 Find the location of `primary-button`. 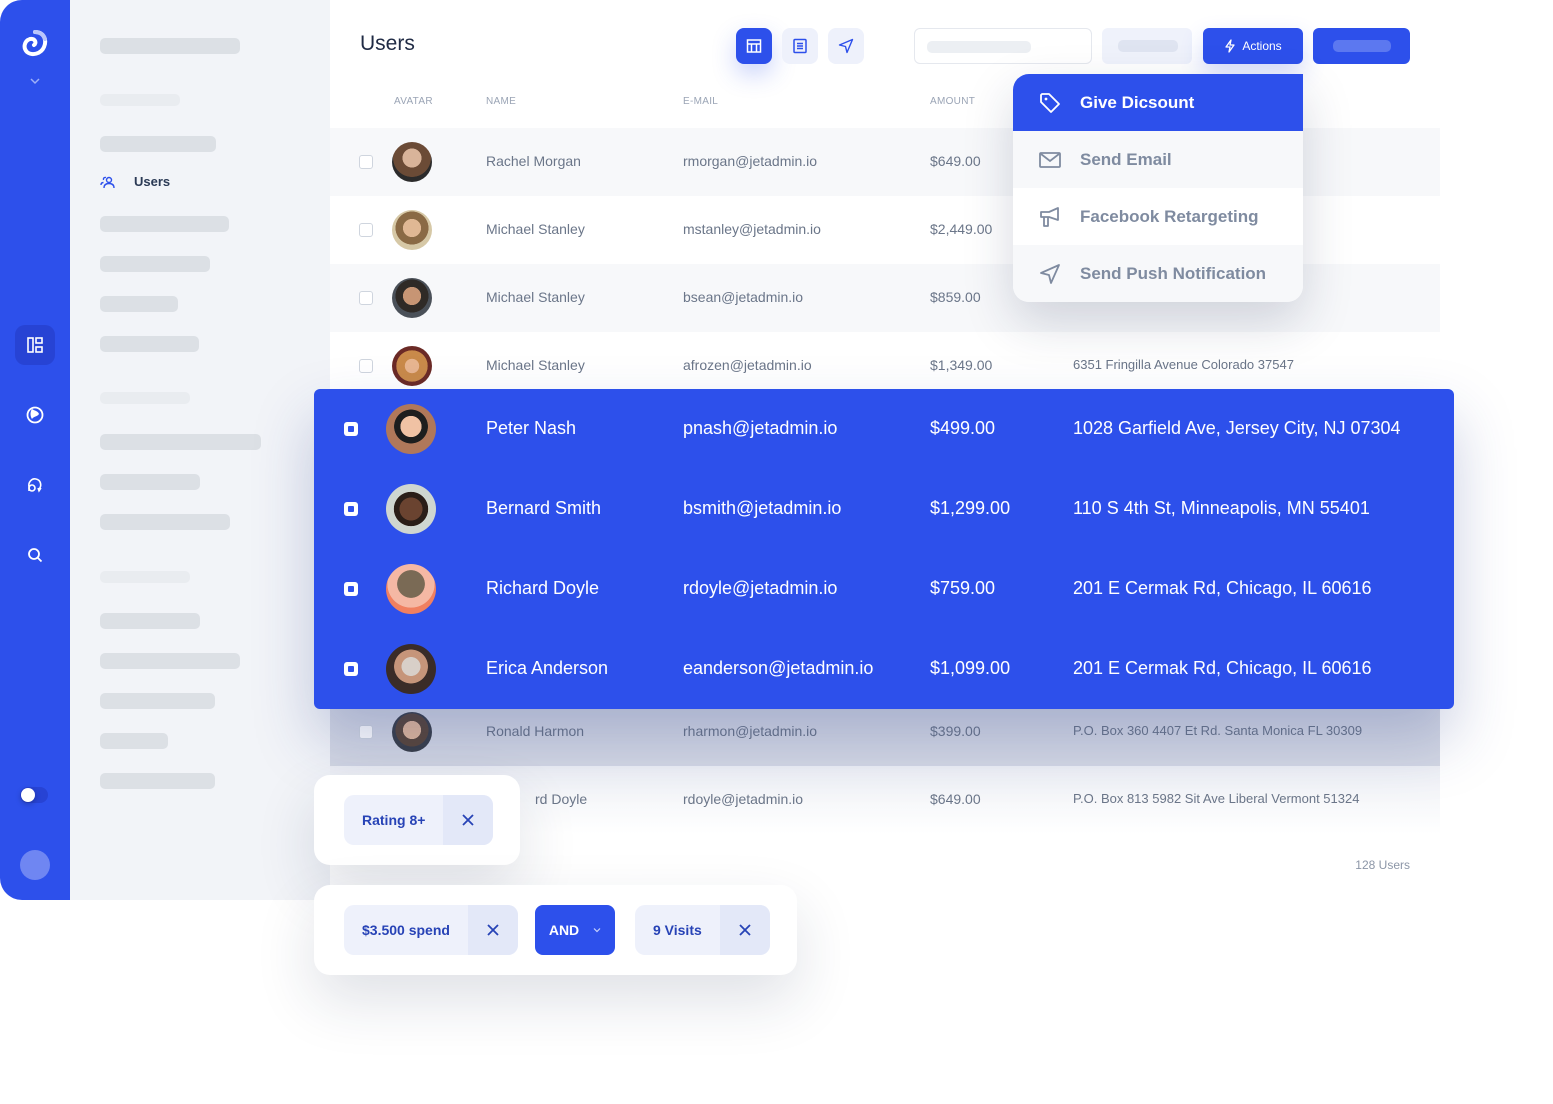

primary-button is located at coordinates (1361, 46).